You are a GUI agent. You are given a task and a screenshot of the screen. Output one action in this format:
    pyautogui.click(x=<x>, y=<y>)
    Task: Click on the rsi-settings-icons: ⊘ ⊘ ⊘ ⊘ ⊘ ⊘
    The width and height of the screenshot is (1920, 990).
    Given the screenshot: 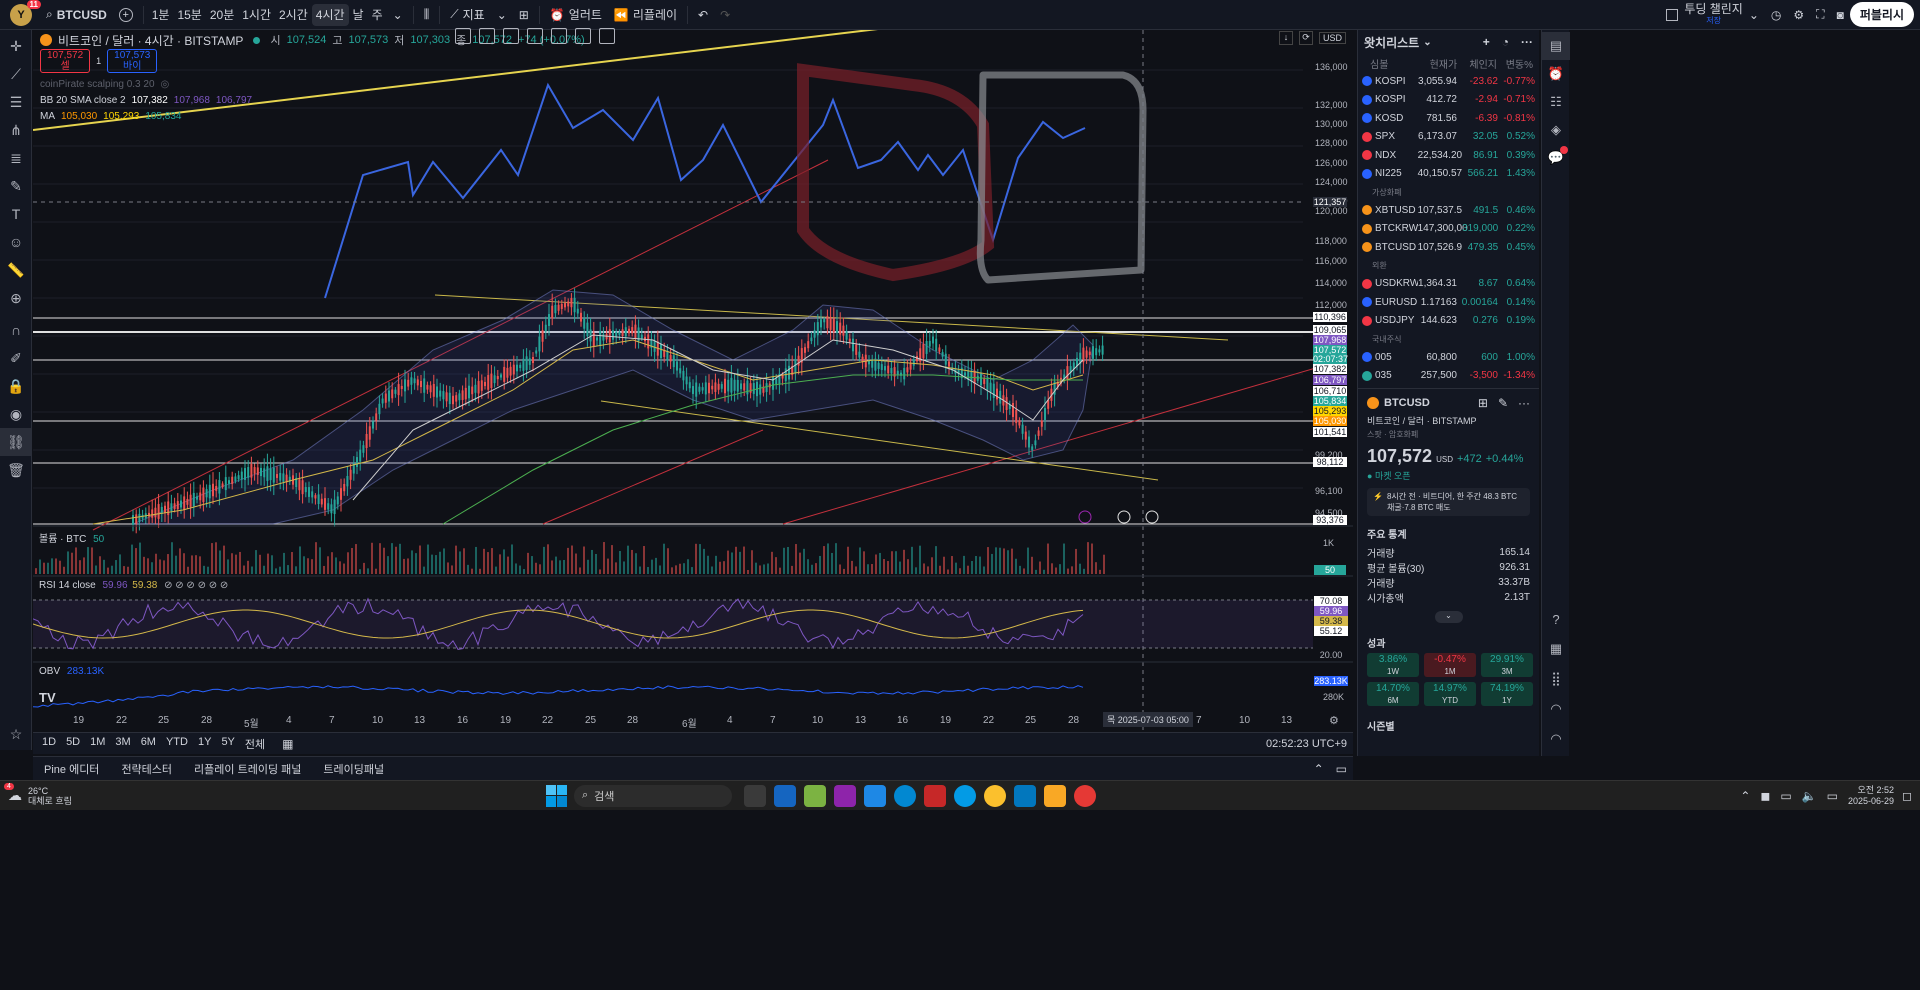 What is the action you would take?
    pyautogui.click(x=196, y=585)
    